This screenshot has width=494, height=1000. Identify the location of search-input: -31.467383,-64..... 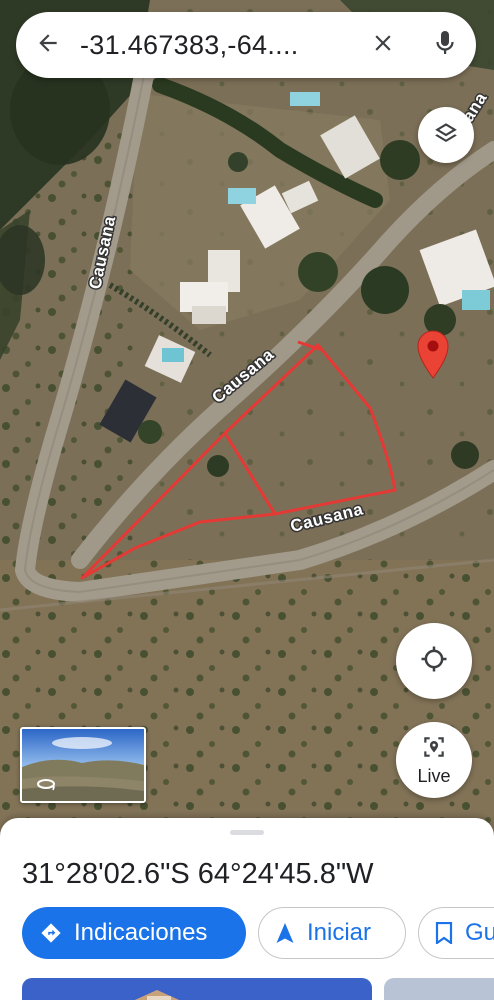
(216, 45).